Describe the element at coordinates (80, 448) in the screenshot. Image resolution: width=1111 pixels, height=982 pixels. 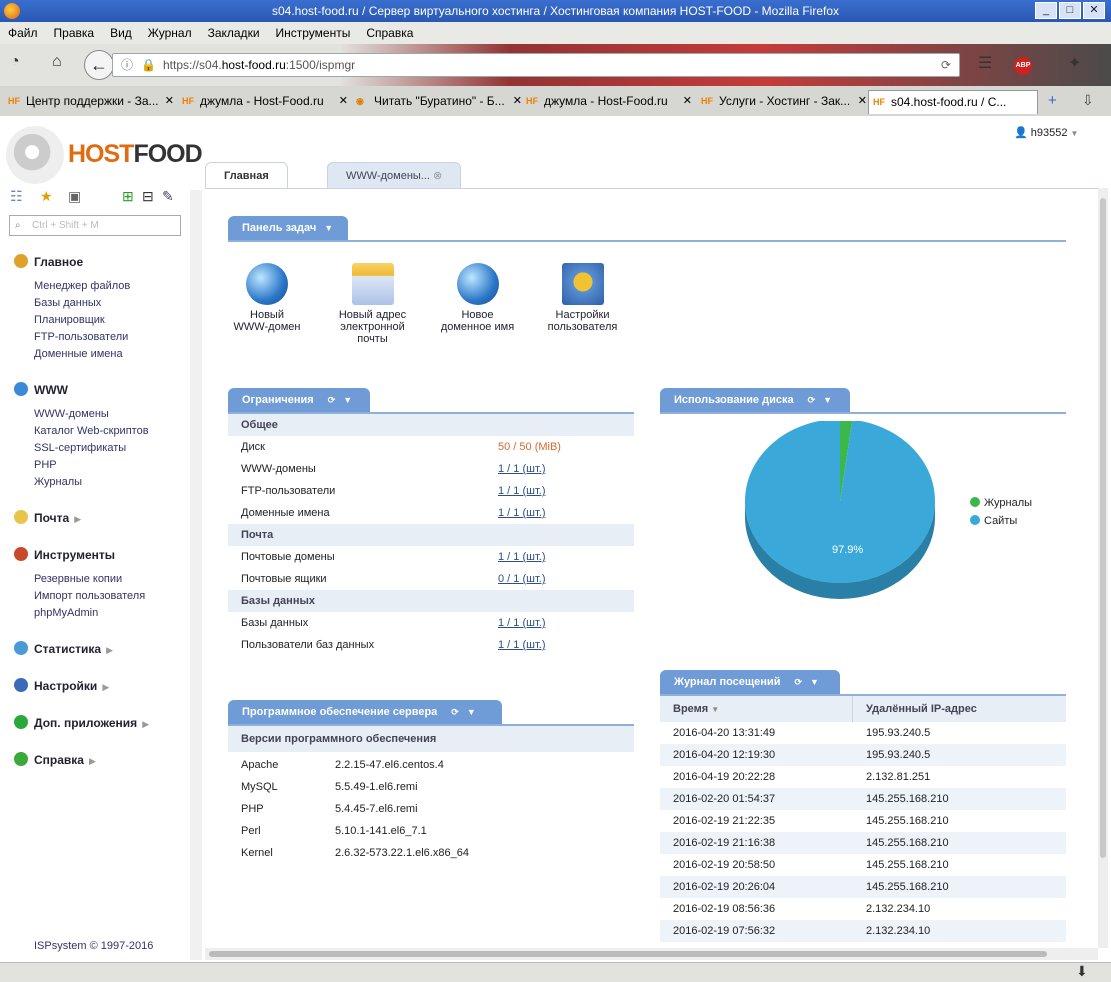
I see `sidebar-item: SSL-сертификаты` at that location.